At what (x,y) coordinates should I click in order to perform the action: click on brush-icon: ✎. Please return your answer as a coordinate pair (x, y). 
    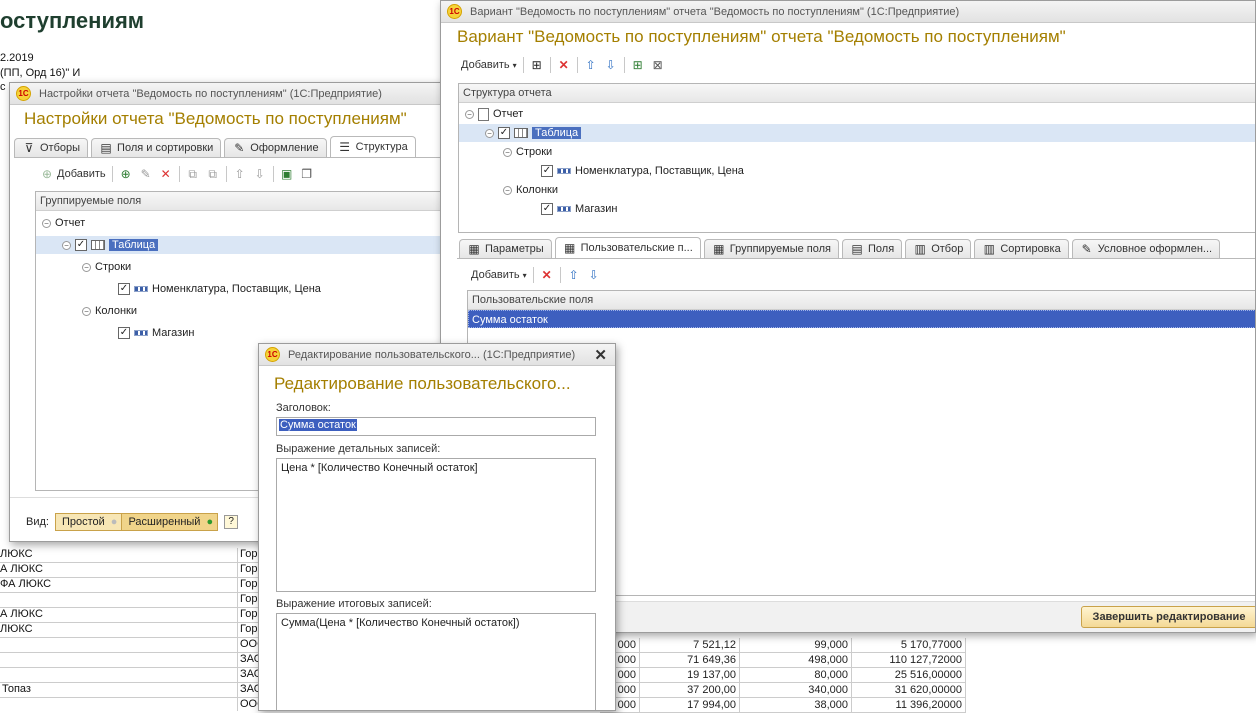
    Looking at the image, I should click on (1086, 249).